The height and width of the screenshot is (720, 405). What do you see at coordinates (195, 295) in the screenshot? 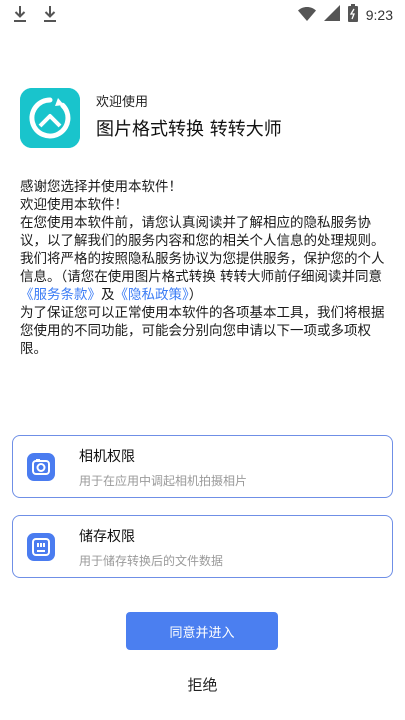
I see `privacy-text-end: ）` at bounding box center [195, 295].